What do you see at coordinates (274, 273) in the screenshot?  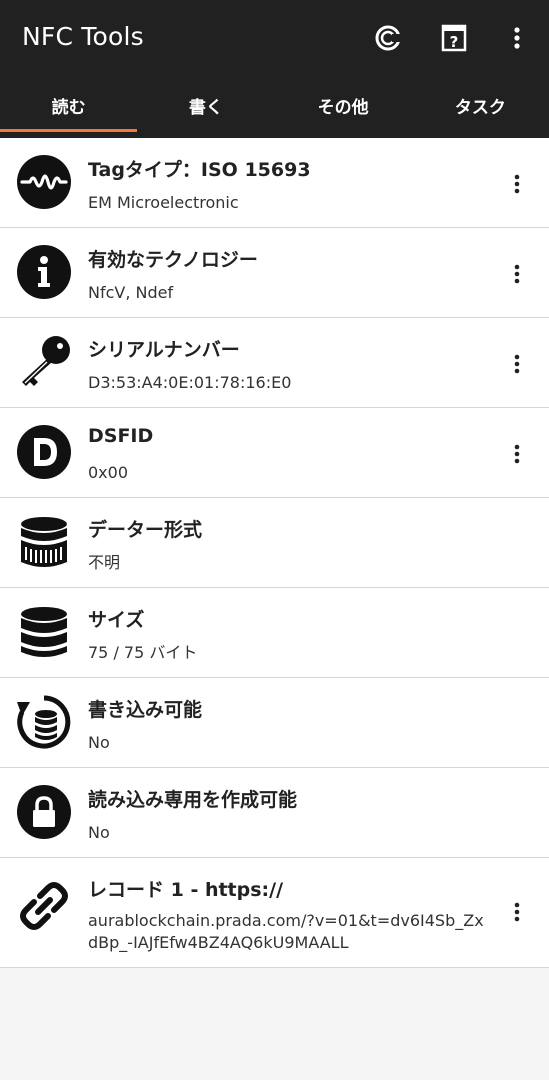 I see `list-item-technologies: 有効なテクノロジー NfcV, Ndef` at bounding box center [274, 273].